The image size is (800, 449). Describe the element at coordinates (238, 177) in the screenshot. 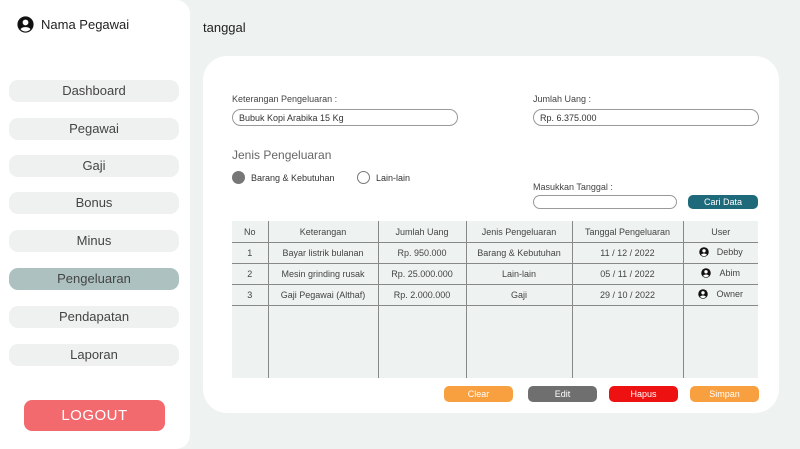

I see `radio-selected-icon` at that location.